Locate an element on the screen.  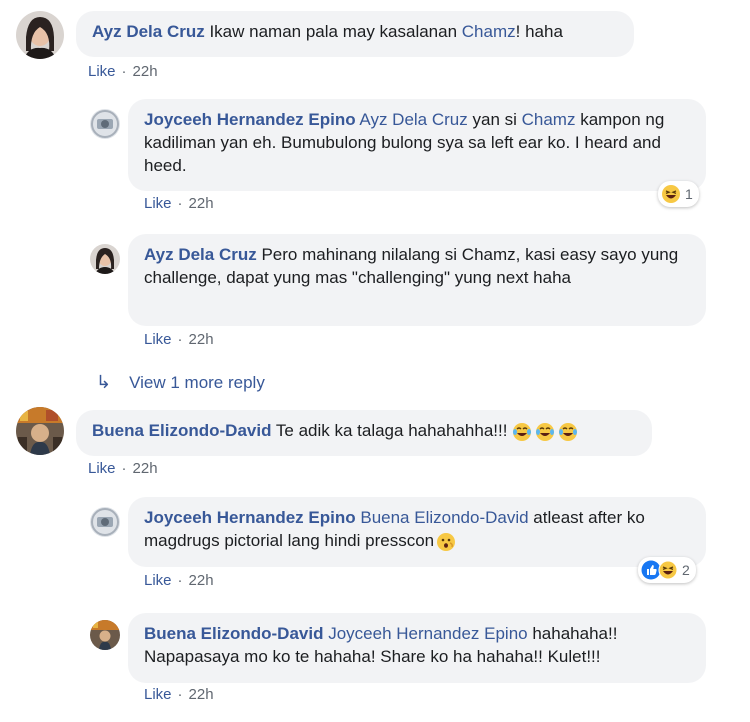
reaction-summary: 1 is located at coordinates (678, 194).